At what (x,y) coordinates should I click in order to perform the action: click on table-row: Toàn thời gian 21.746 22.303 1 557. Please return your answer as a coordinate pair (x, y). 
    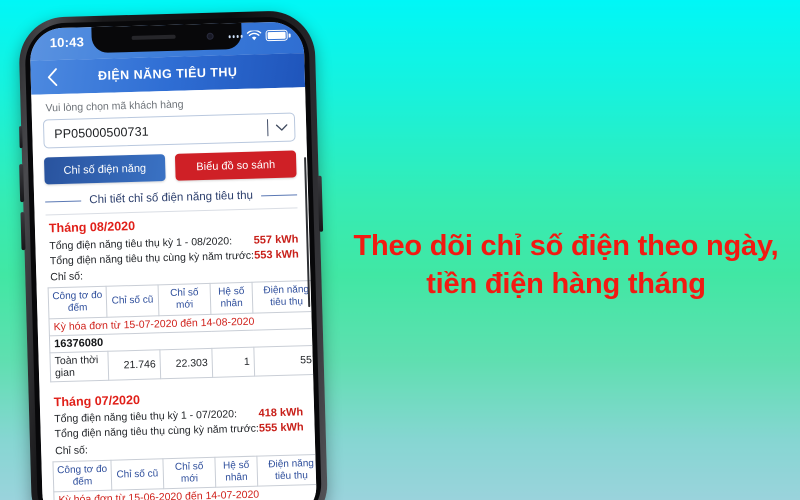
    Looking at the image, I should click on (183, 363).